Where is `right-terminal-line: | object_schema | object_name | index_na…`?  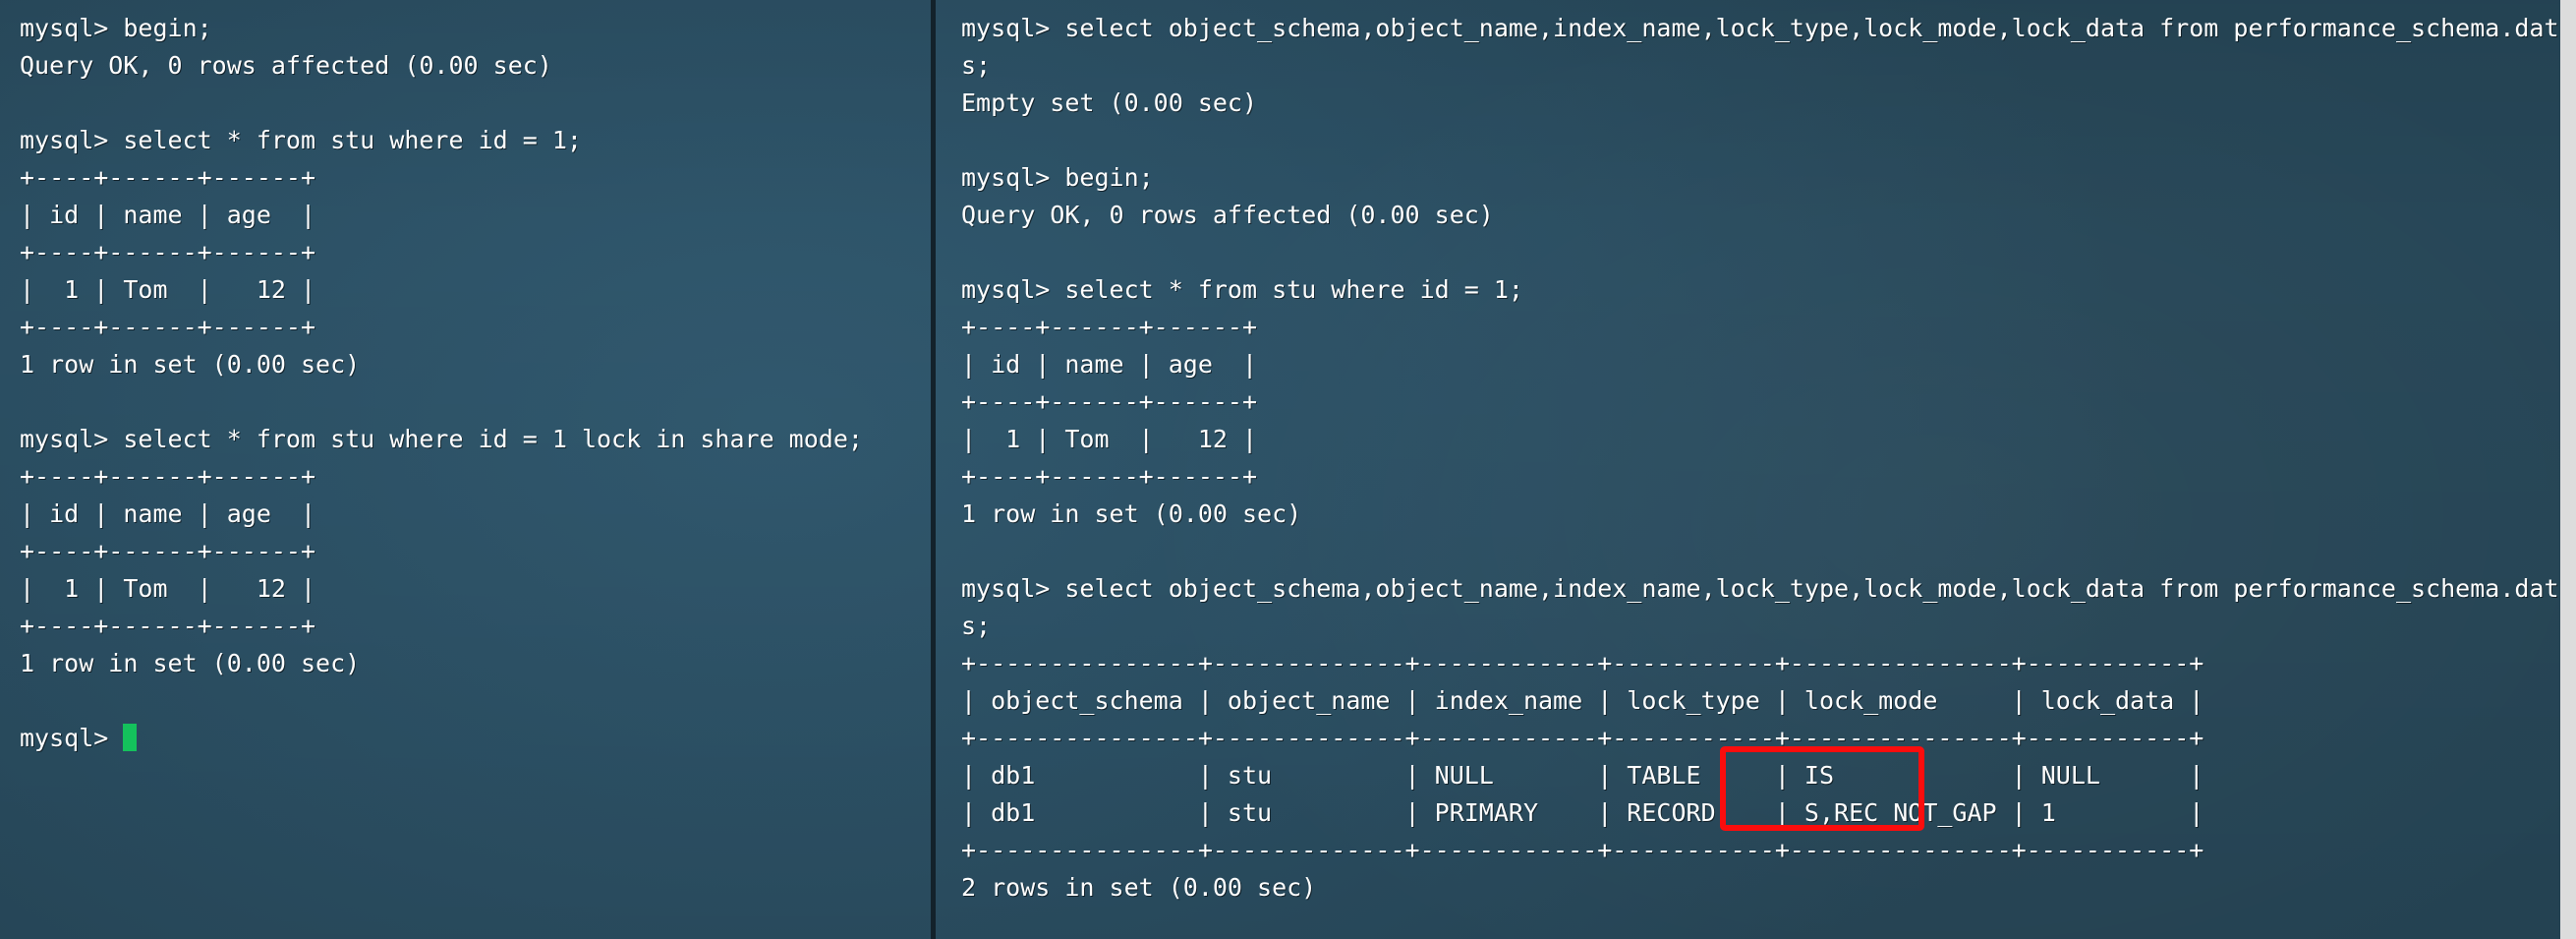 right-terminal-line: | object_schema | object_name | index_na… is located at coordinates (1582, 700).